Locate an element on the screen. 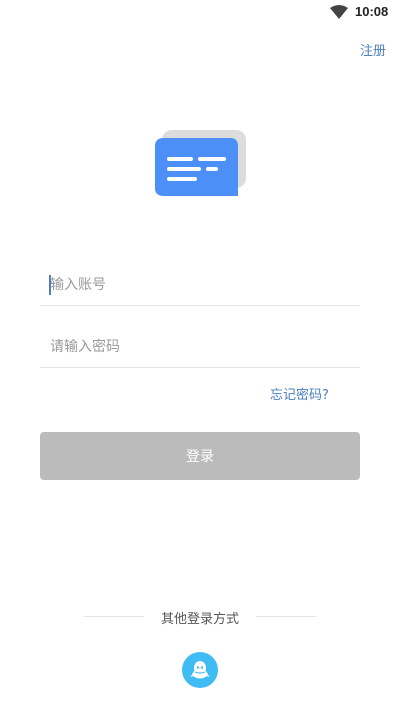 The image size is (400, 711). forgot-password-link: 忘记密码? is located at coordinates (299, 393).